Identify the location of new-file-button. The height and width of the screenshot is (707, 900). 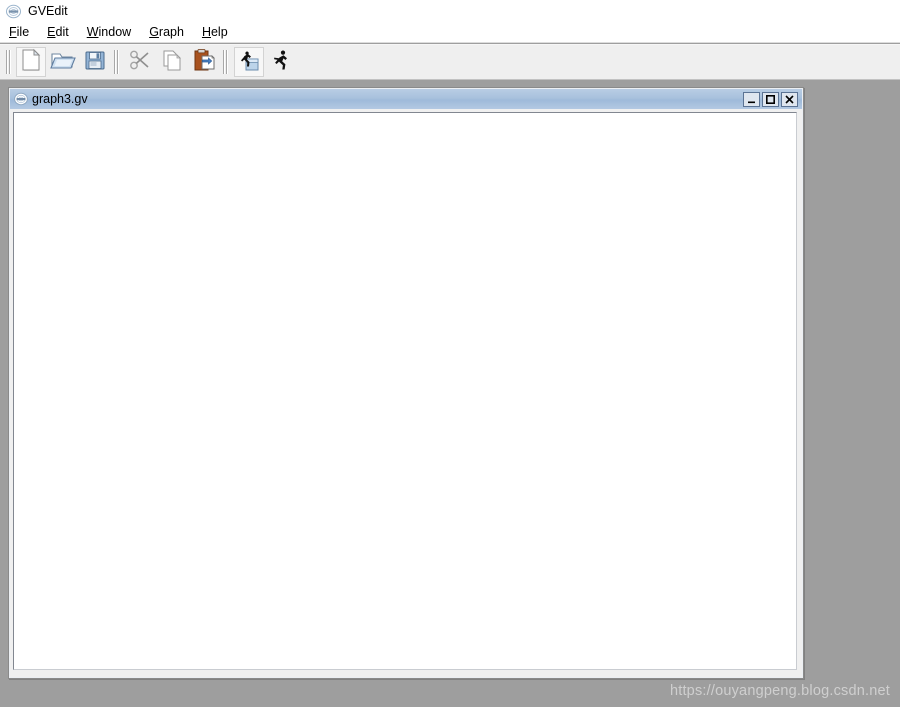
(31, 62).